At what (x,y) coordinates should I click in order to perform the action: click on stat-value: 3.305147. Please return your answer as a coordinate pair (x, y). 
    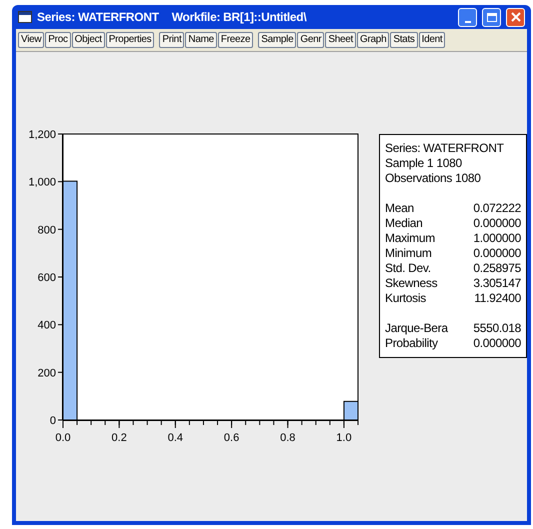
    Looking at the image, I should click on (497, 283).